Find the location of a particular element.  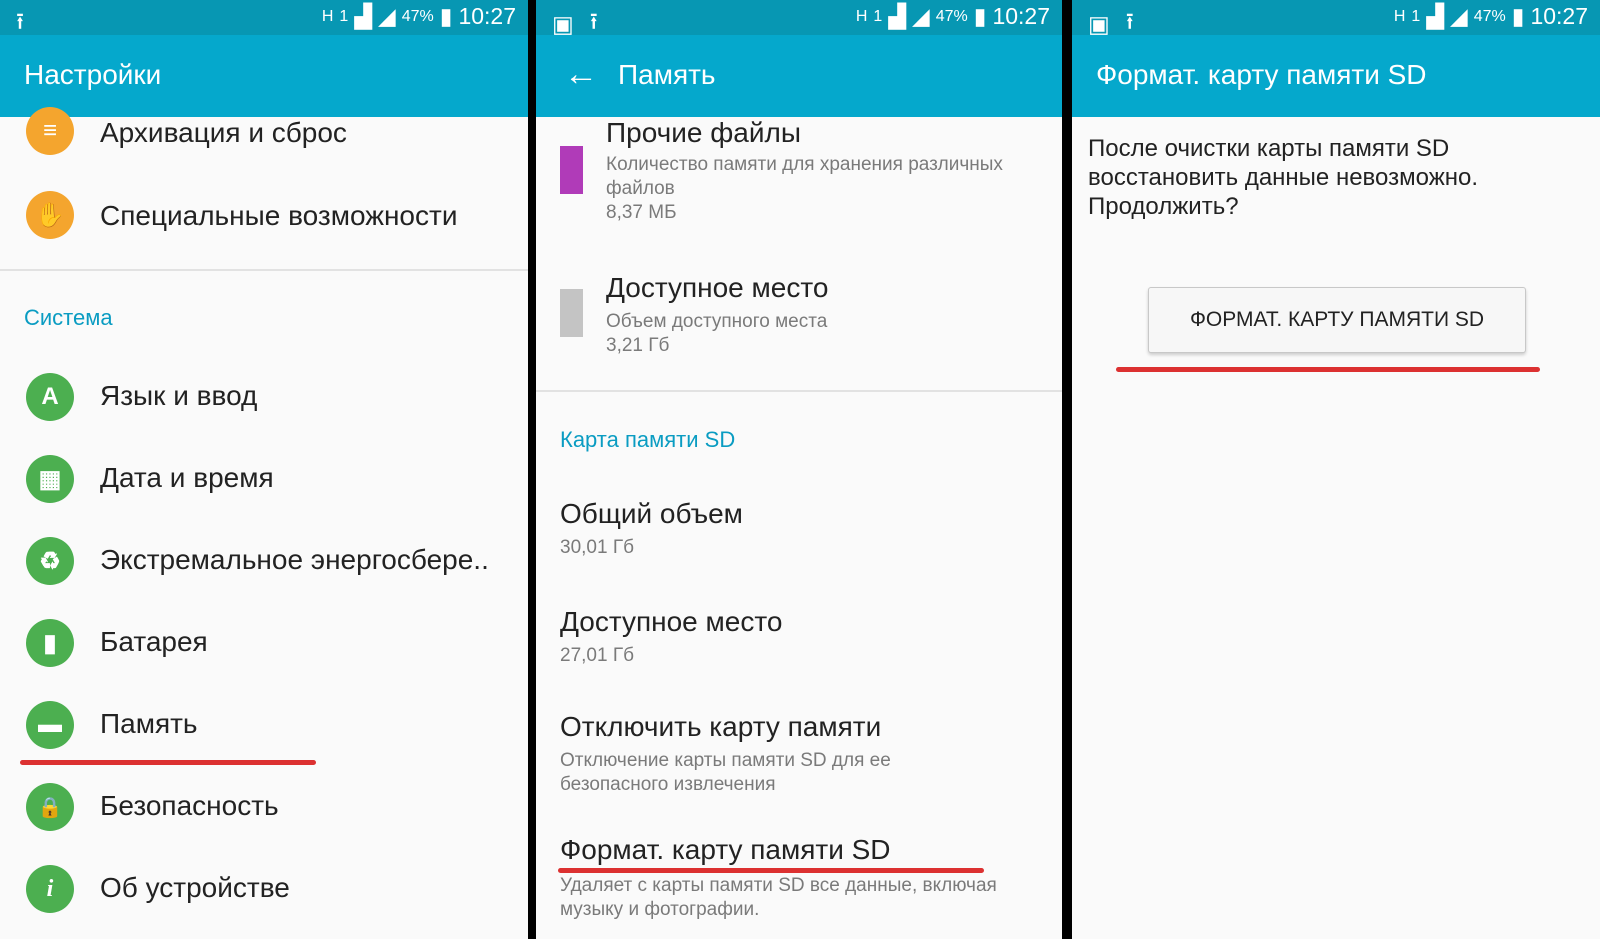

storage-item-desc: Количество памяти для хранения различных is located at coordinates (804, 164).